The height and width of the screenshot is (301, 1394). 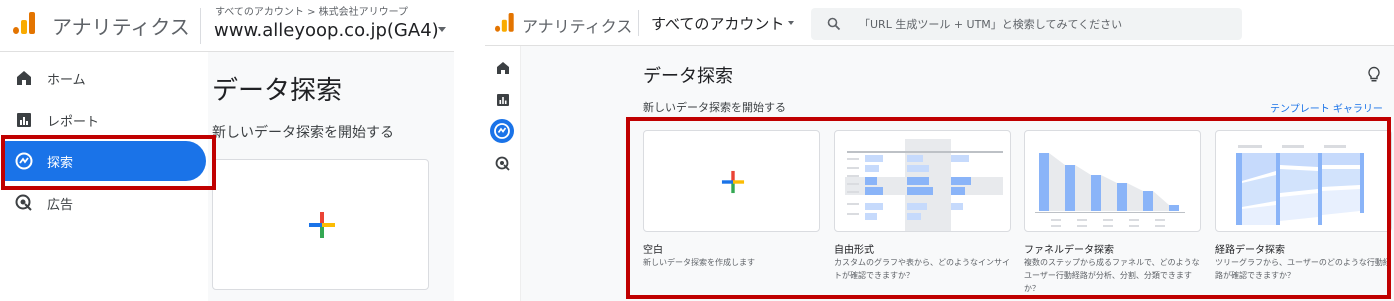 I want to click on blank-exploration-card, so click(x=320, y=224).